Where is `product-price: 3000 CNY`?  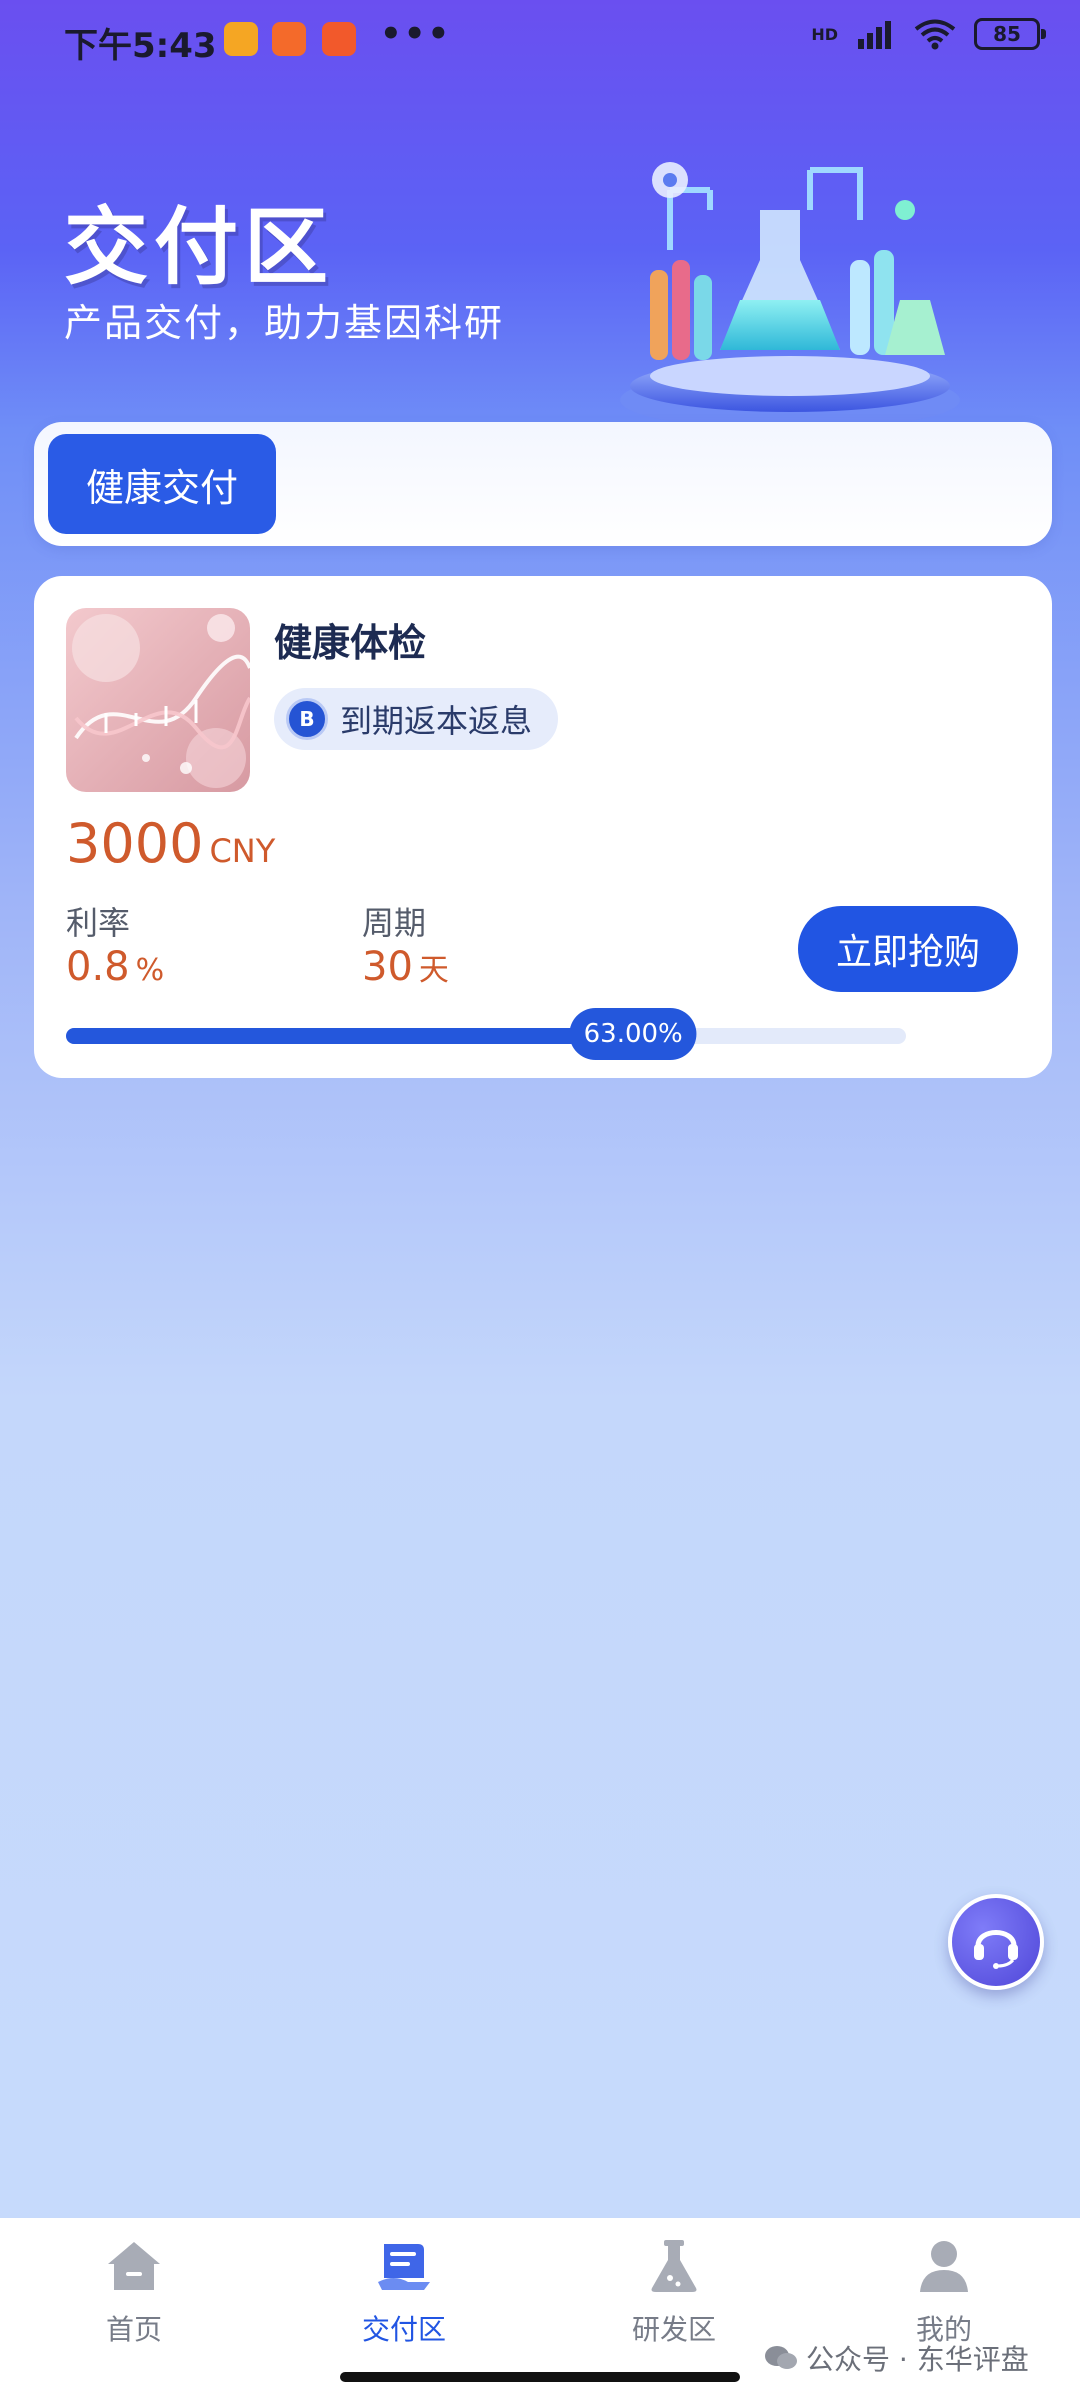
product-price: 3000 CNY is located at coordinates (170, 843).